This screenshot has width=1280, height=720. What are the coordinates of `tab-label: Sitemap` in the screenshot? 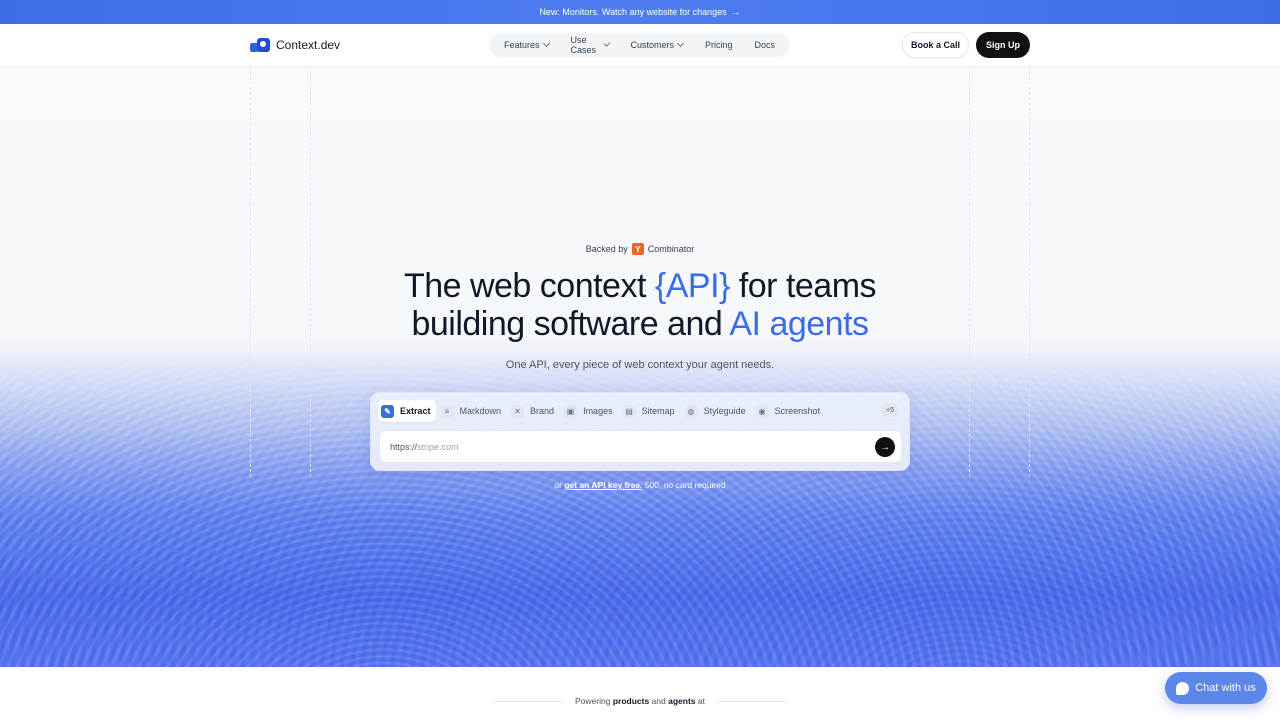 It's located at (658, 411).